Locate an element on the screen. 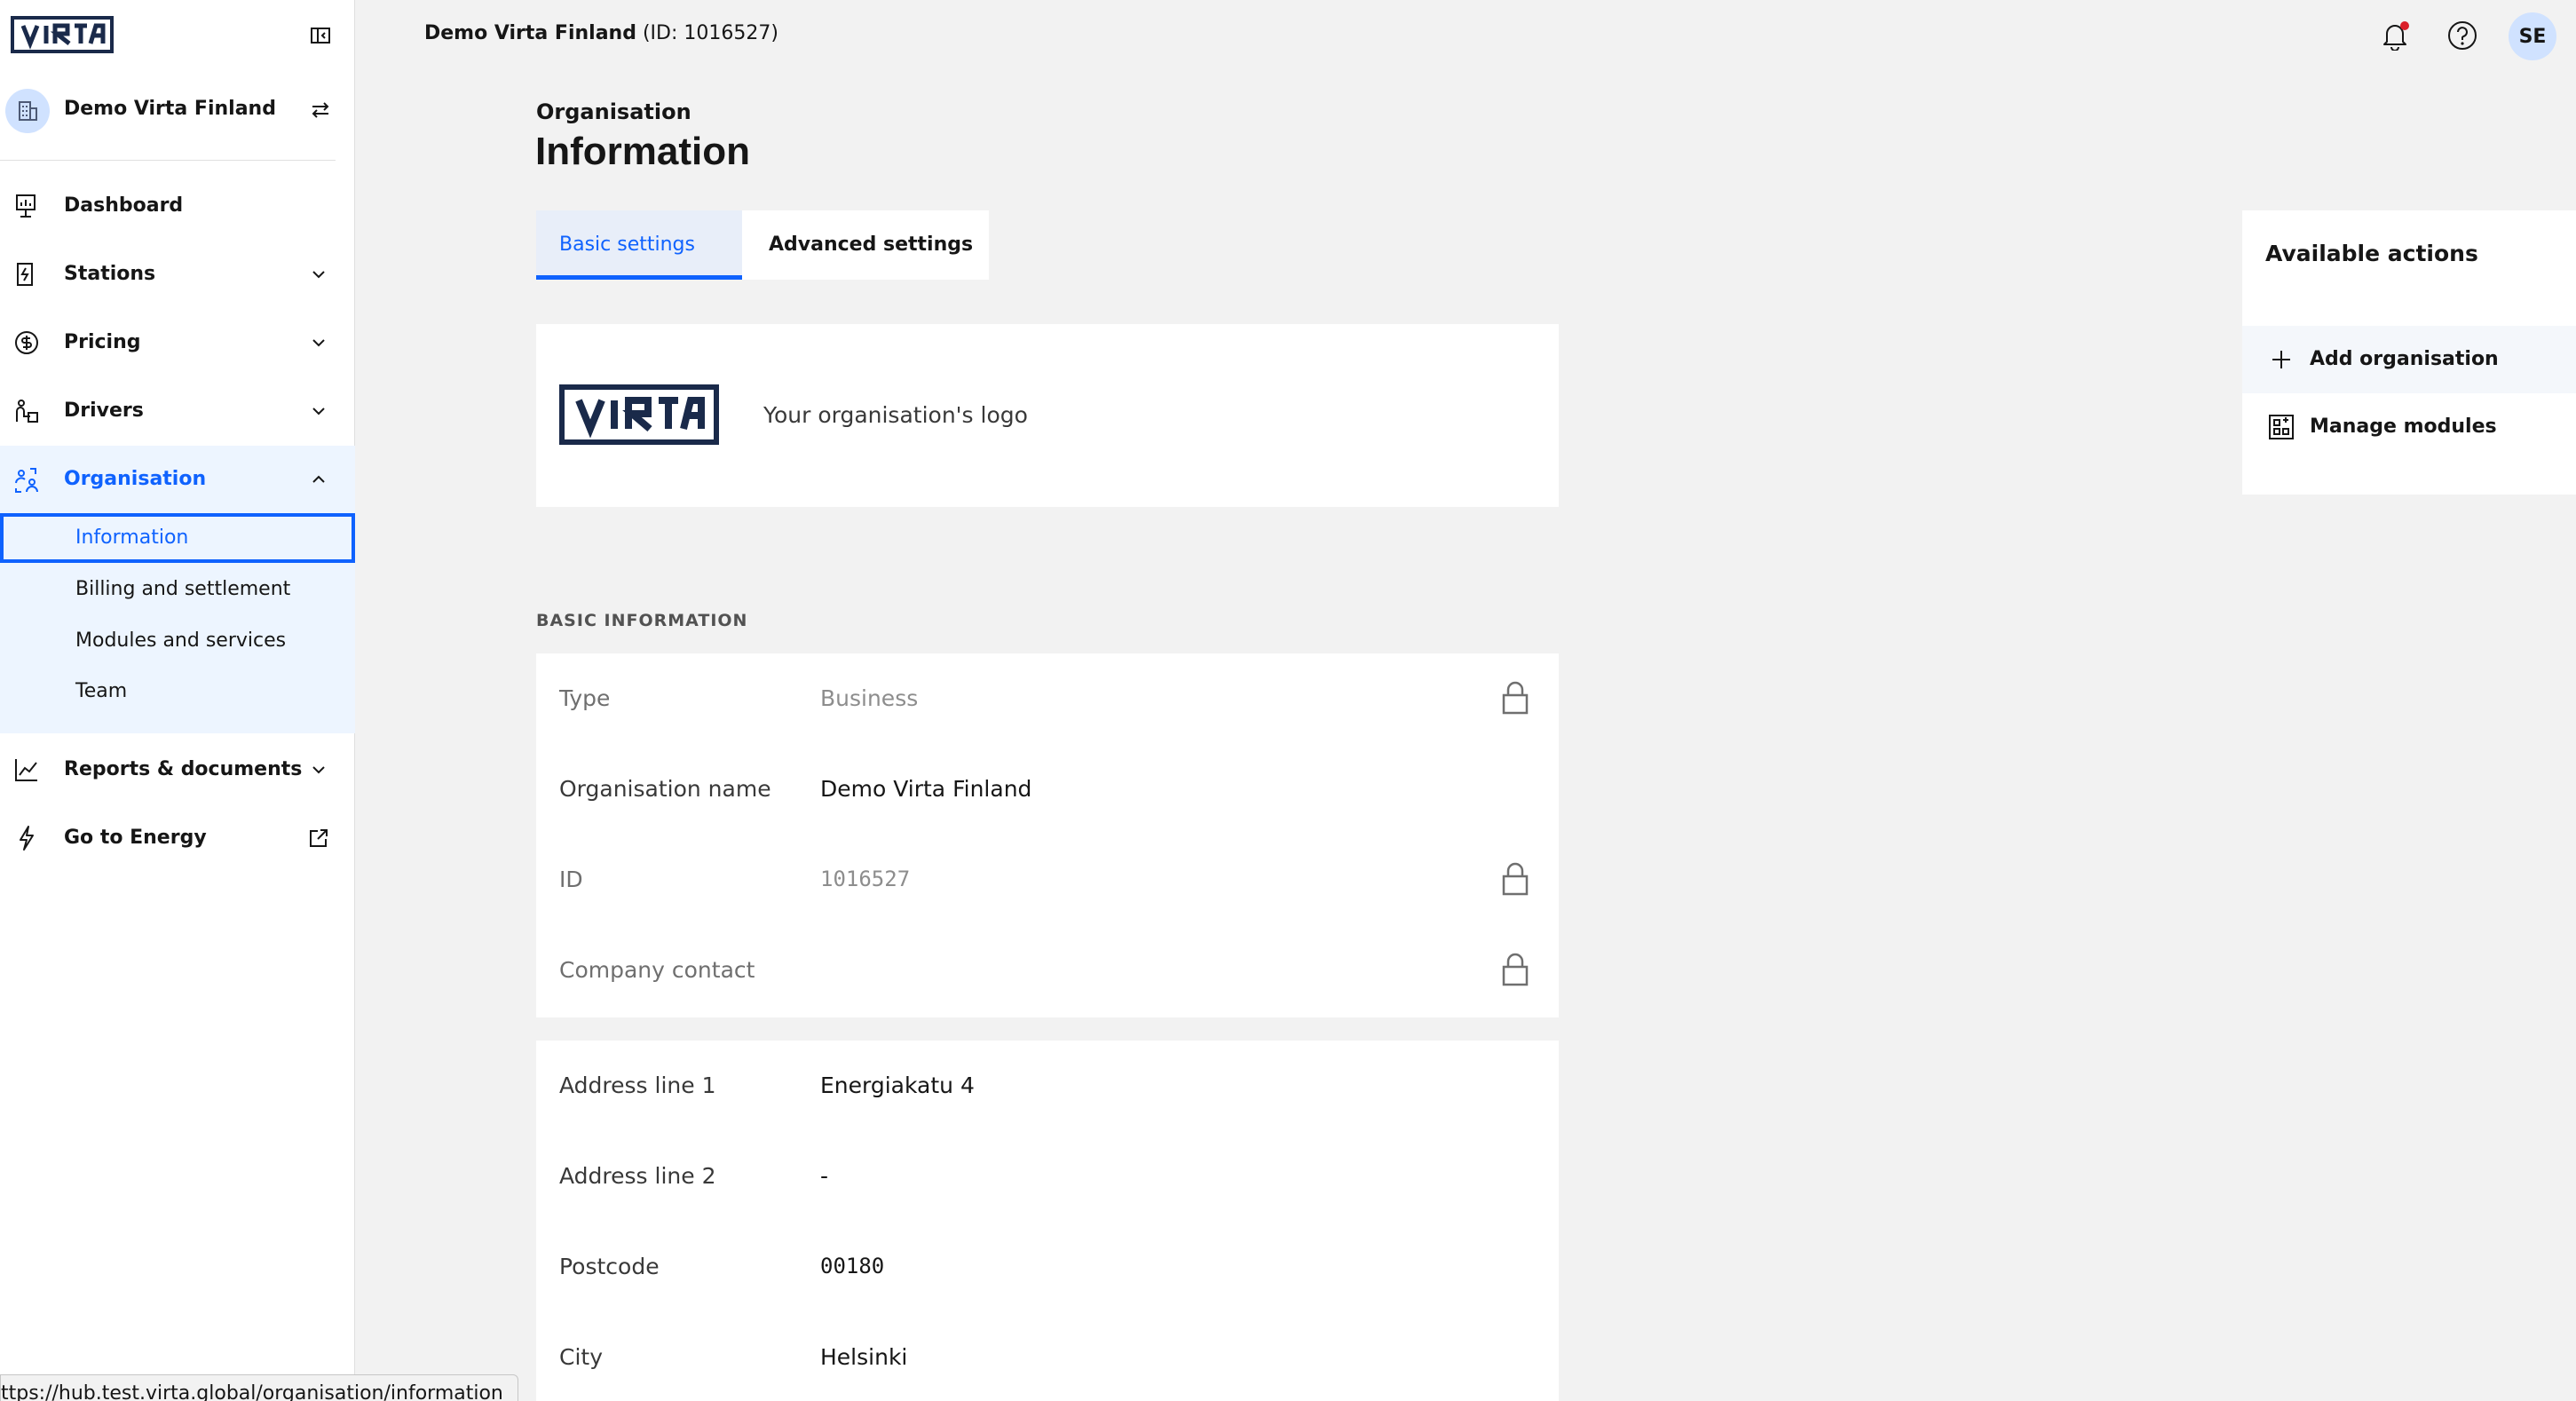  collapse-sidebar-button is located at coordinates (320, 36).